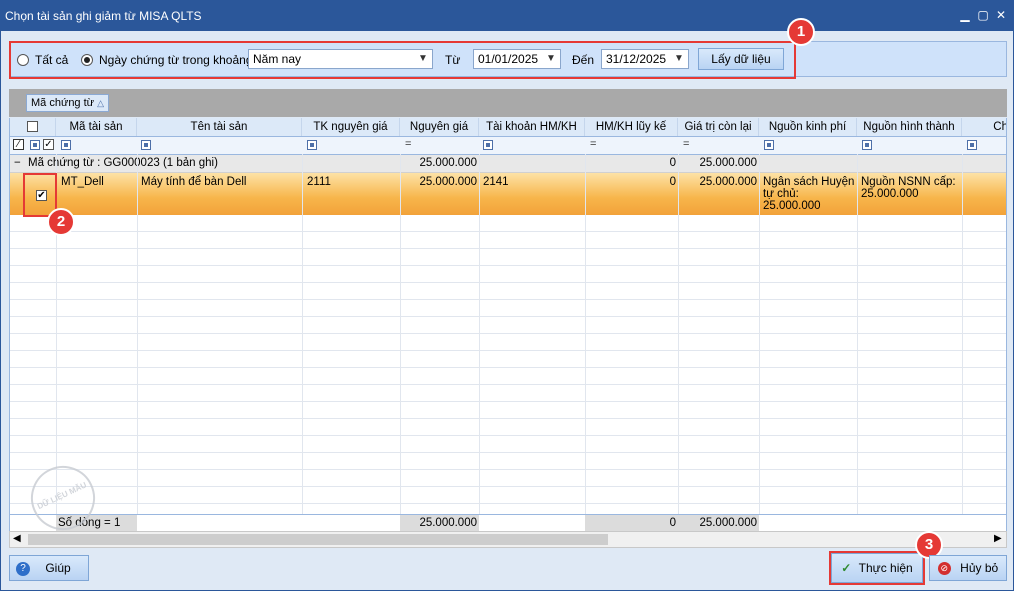 Image resolution: width=1014 pixels, height=591 pixels. Describe the element at coordinates (908, 182) in the screenshot. I see `cell-nguon-hinh-thanh-line1: Nguồn NSNN cấp:` at that location.